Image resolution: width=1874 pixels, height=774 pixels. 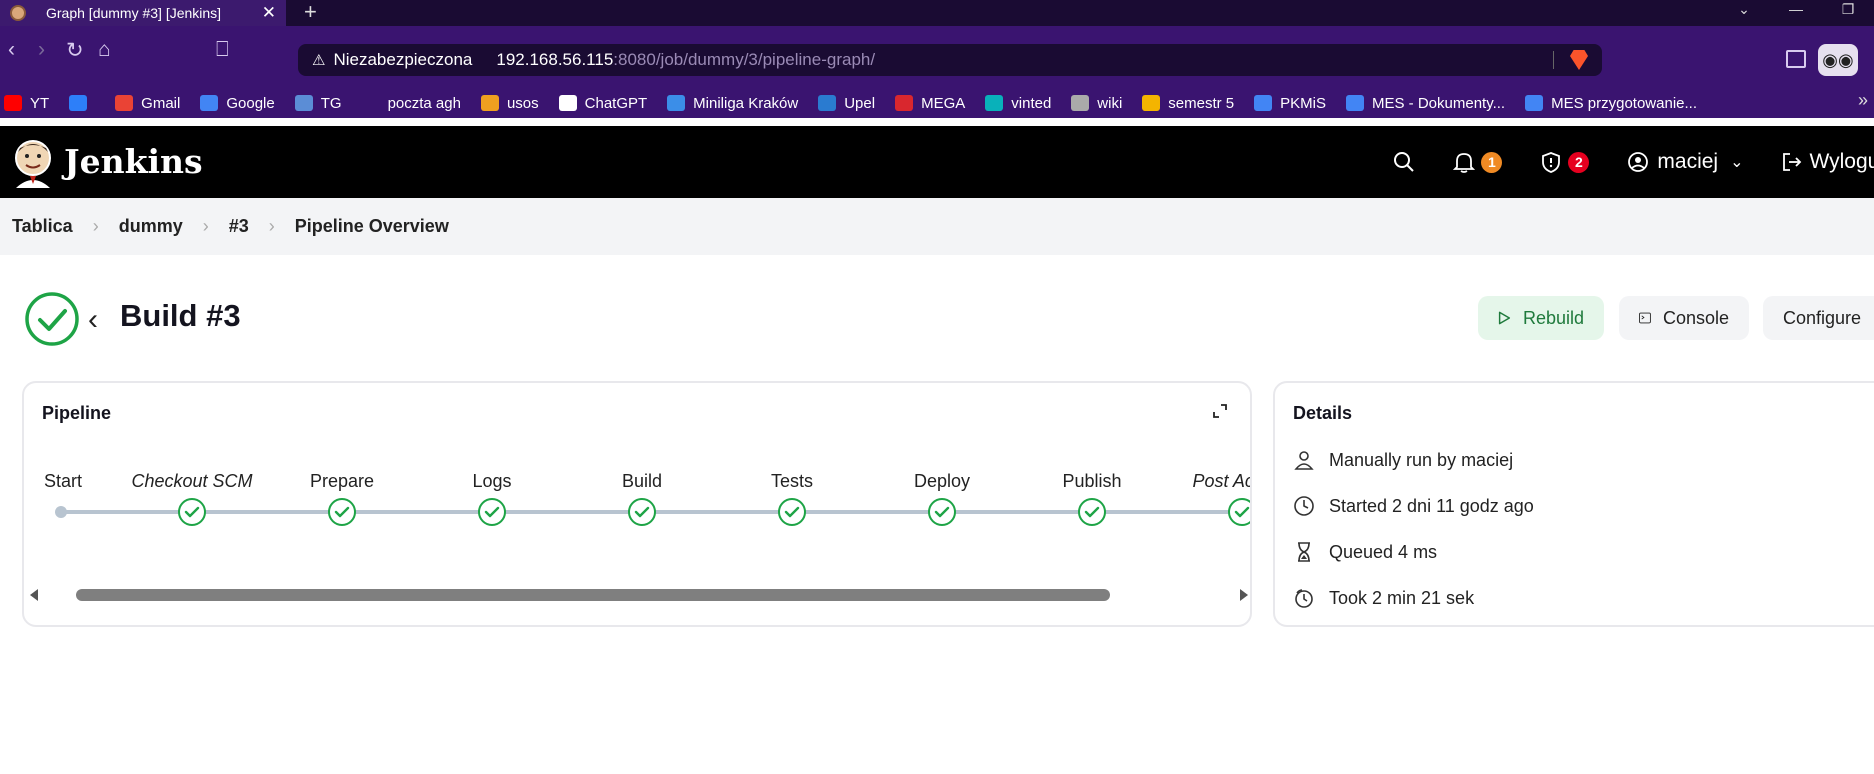 I want to click on timer-icon, so click(x=1304, y=598).